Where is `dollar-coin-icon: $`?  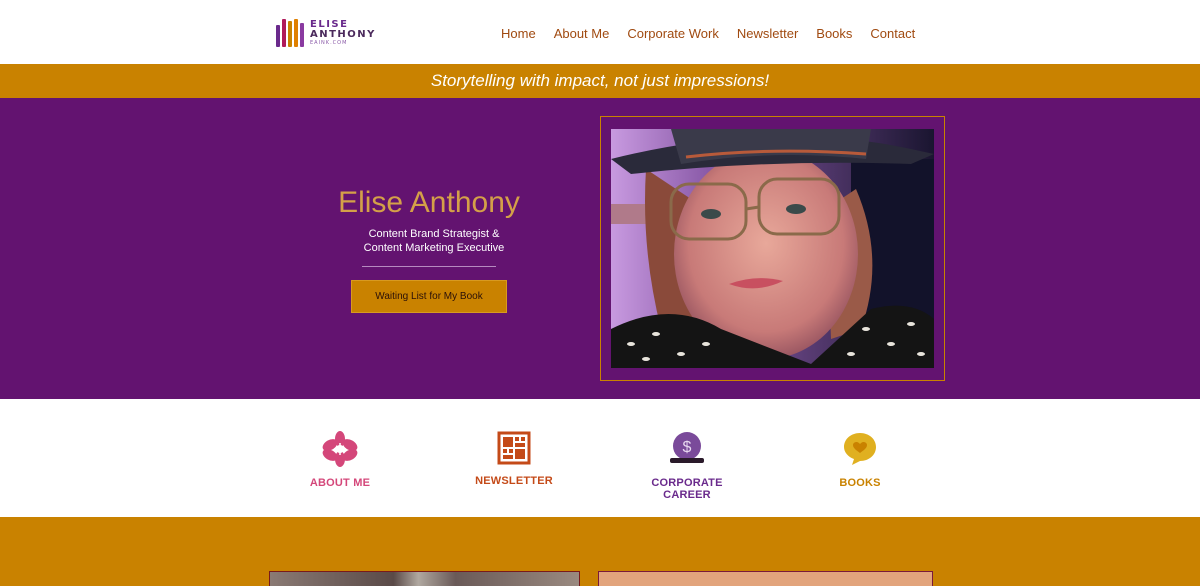 dollar-coin-icon: $ is located at coordinates (687, 447).